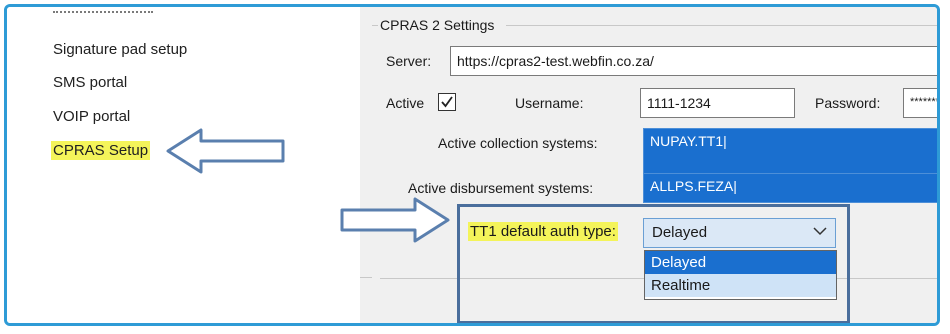  I want to click on active-label: Active, so click(405, 103).